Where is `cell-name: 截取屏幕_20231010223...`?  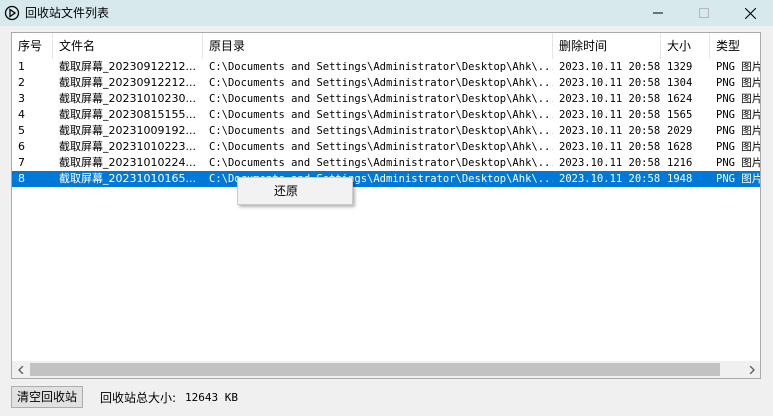
cell-name: 截取屏幕_20231010223... is located at coordinates (127, 146).